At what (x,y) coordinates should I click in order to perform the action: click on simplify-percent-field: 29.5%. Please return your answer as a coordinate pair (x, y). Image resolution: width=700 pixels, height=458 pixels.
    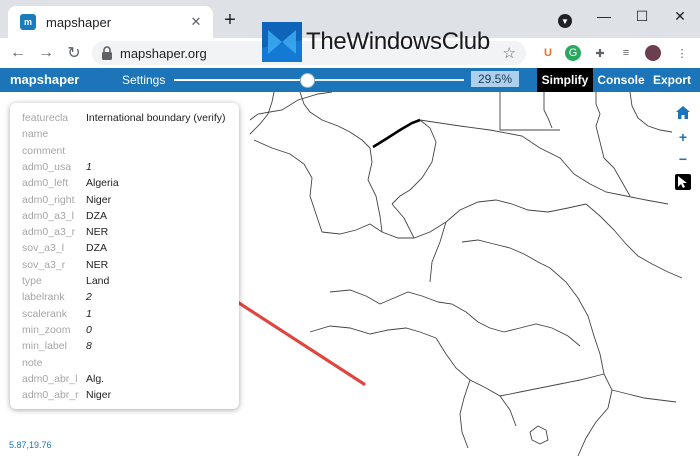
    Looking at the image, I should click on (495, 79).